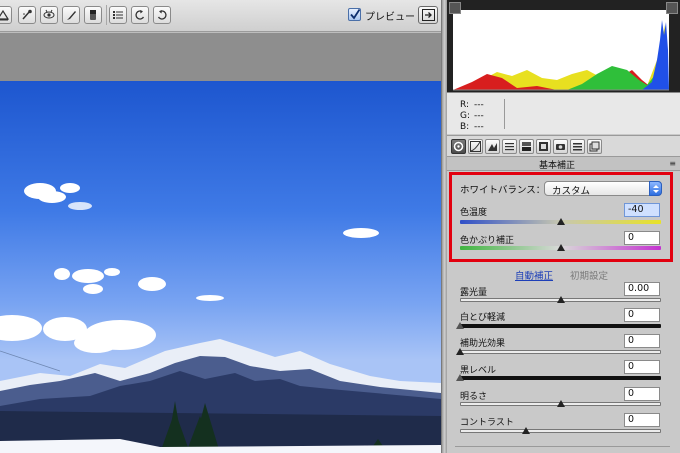 The image size is (680, 453). Describe the element at coordinates (93, 15) in the screenshot. I see `graduated-filter-icon` at that location.